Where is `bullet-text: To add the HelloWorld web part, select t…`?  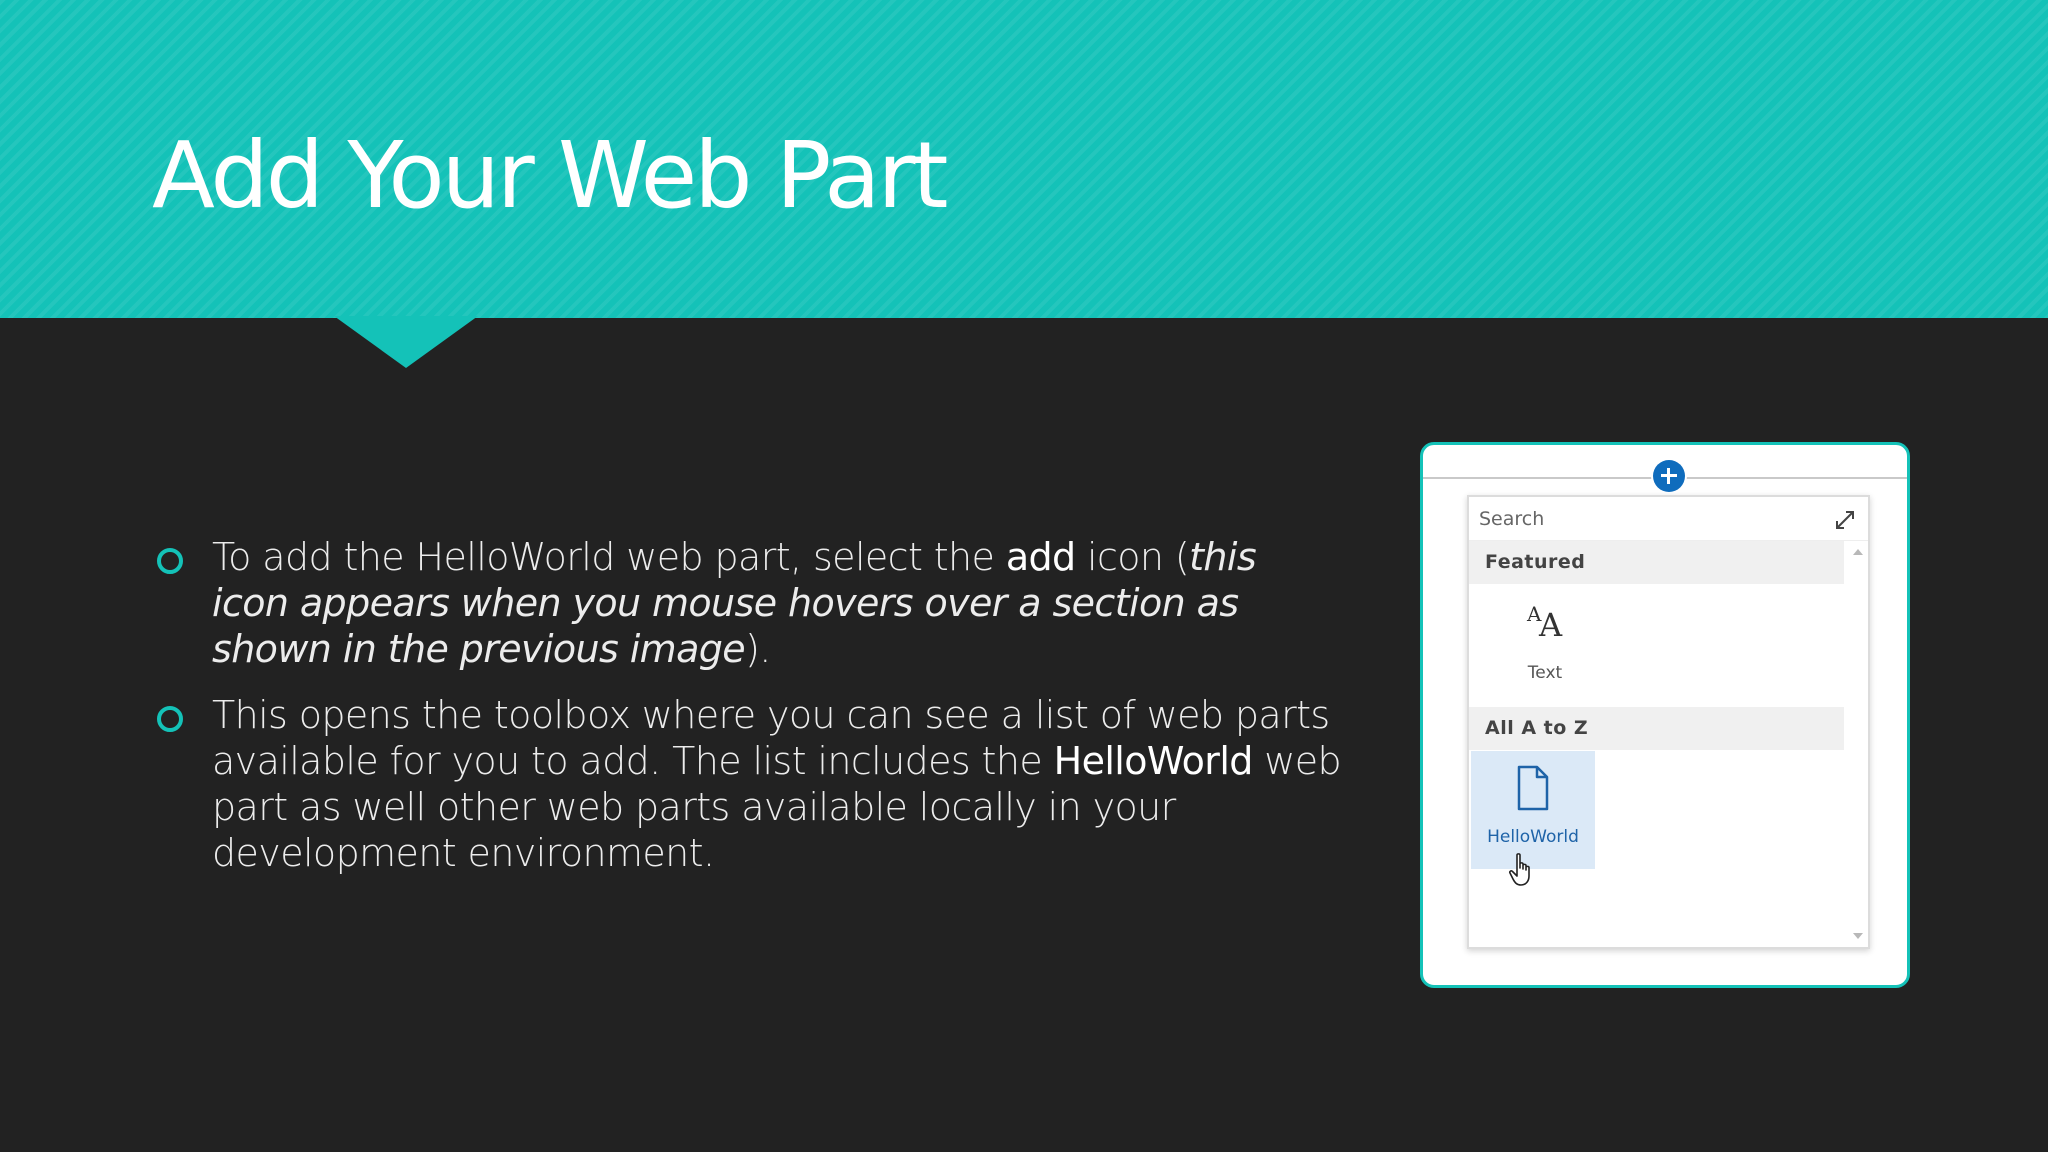 bullet-text: To add the HelloWorld web part, select t… is located at coordinates (734, 603).